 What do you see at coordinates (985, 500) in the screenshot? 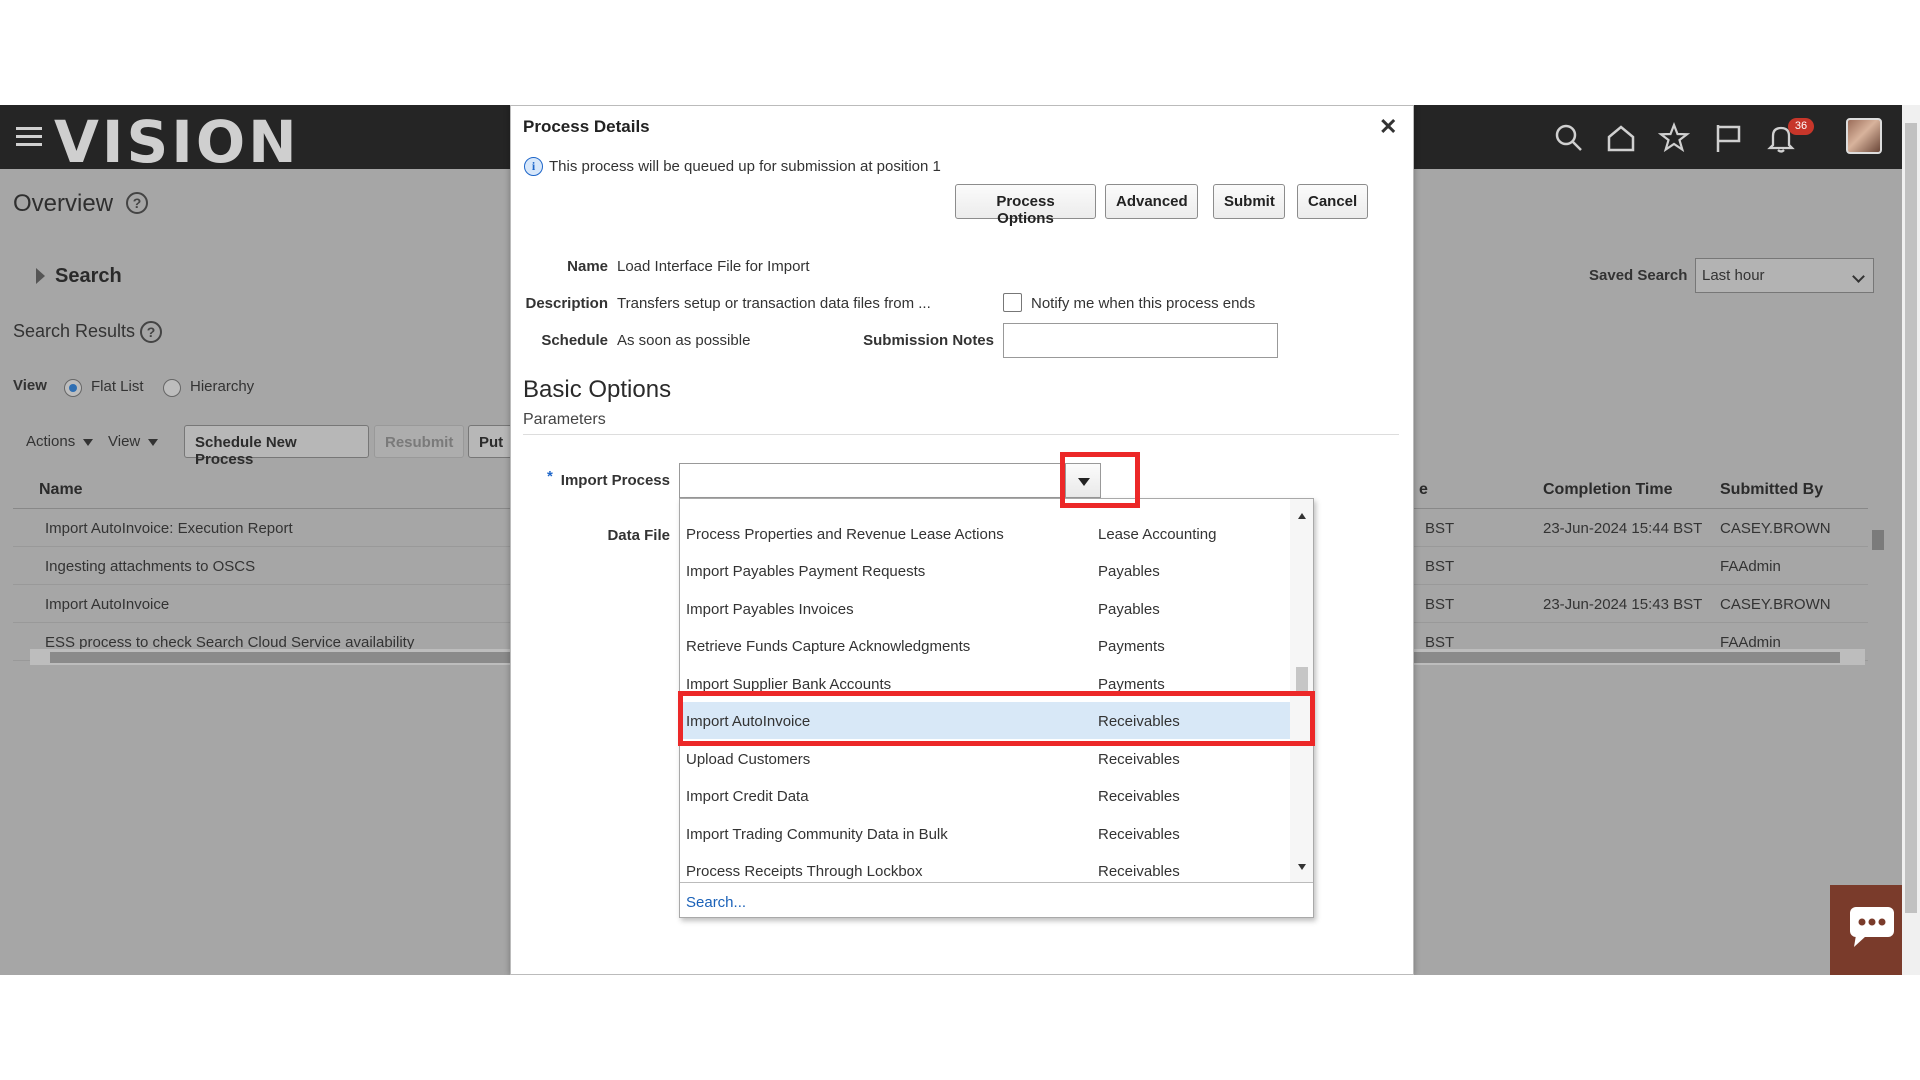
I see `partial-row` at bounding box center [985, 500].